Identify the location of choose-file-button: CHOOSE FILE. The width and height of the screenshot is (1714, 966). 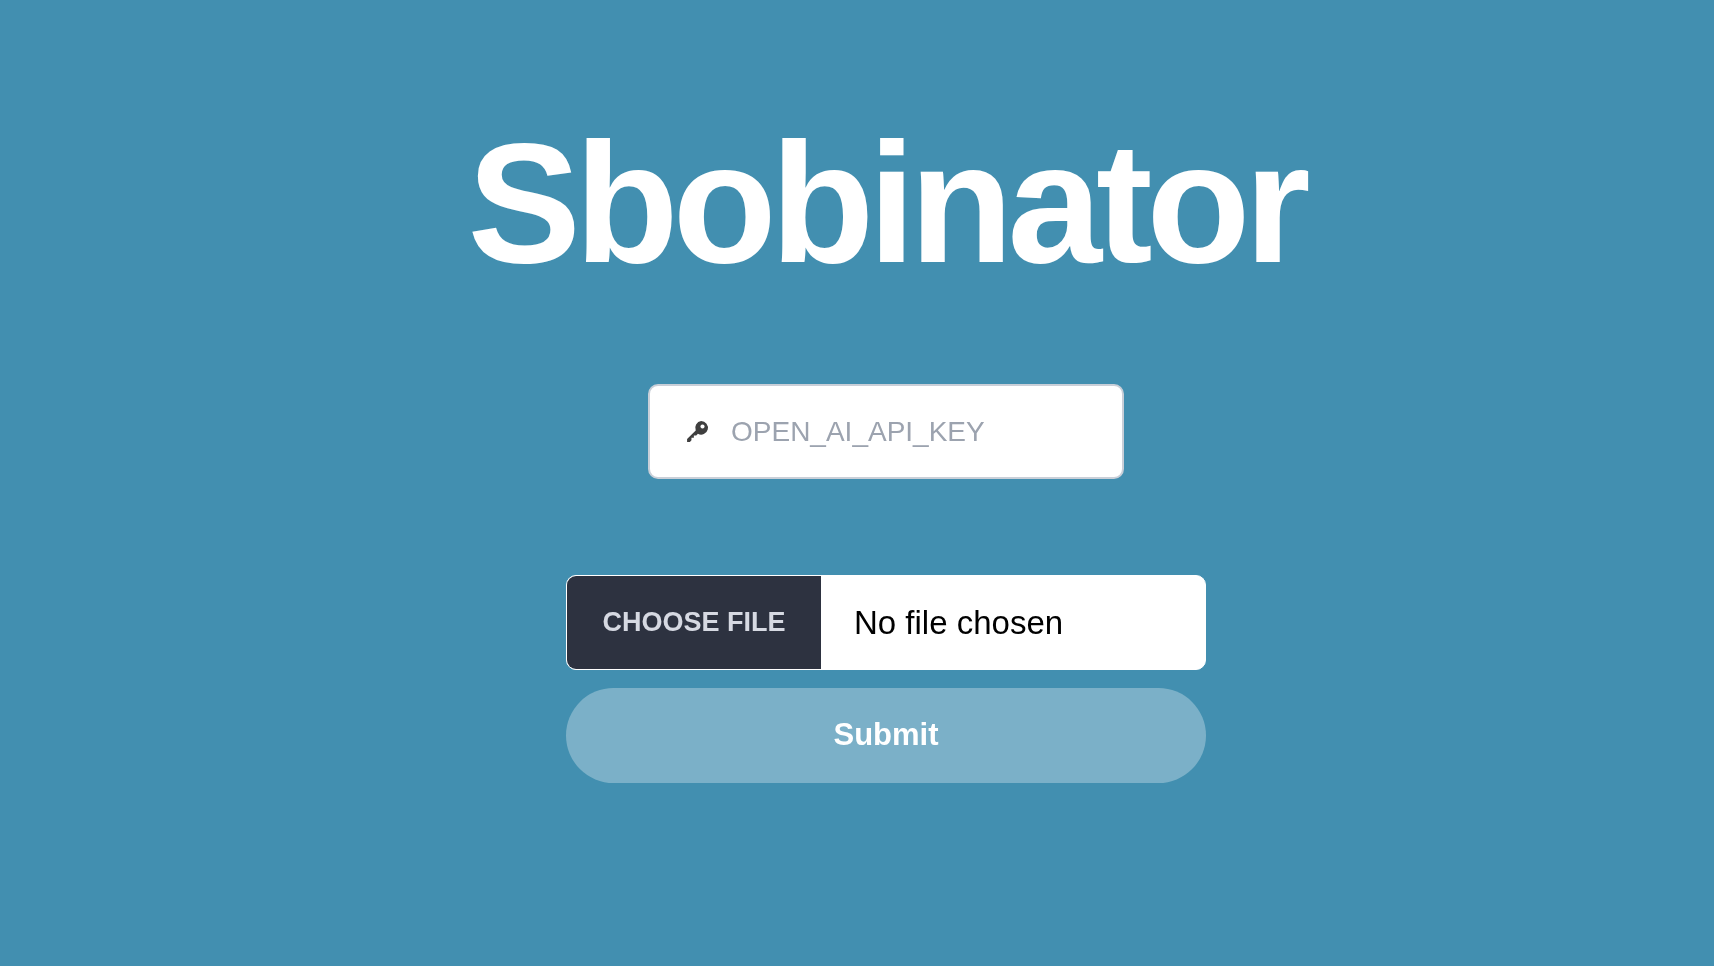
(694, 622).